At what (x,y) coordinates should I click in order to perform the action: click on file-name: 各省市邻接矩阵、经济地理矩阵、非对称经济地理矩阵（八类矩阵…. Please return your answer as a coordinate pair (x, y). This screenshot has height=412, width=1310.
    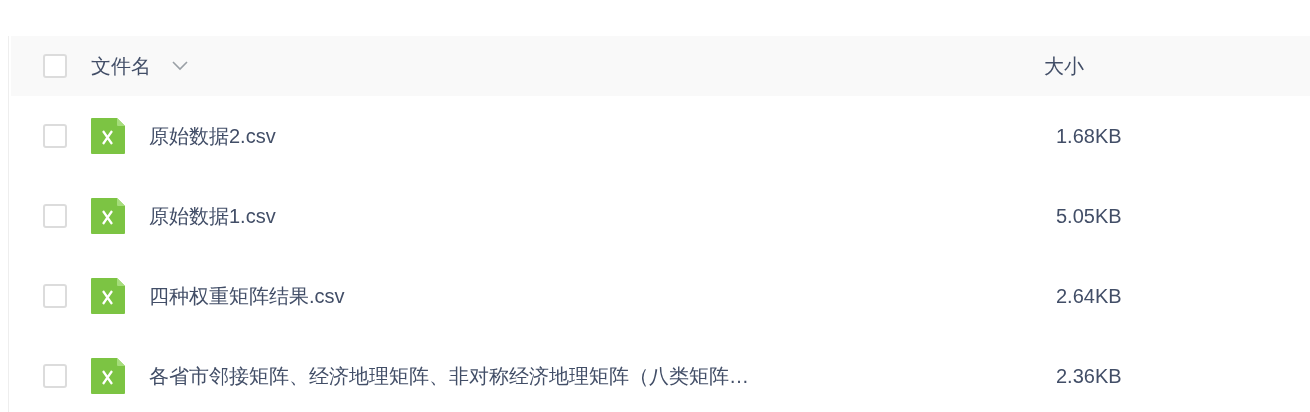
    Looking at the image, I should click on (449, 376).